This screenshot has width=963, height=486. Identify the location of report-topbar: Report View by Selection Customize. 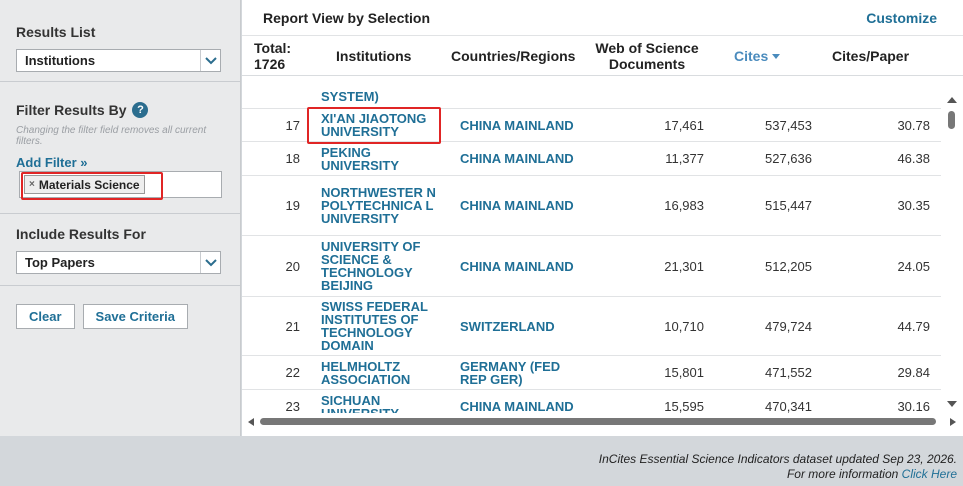
(602, 18).